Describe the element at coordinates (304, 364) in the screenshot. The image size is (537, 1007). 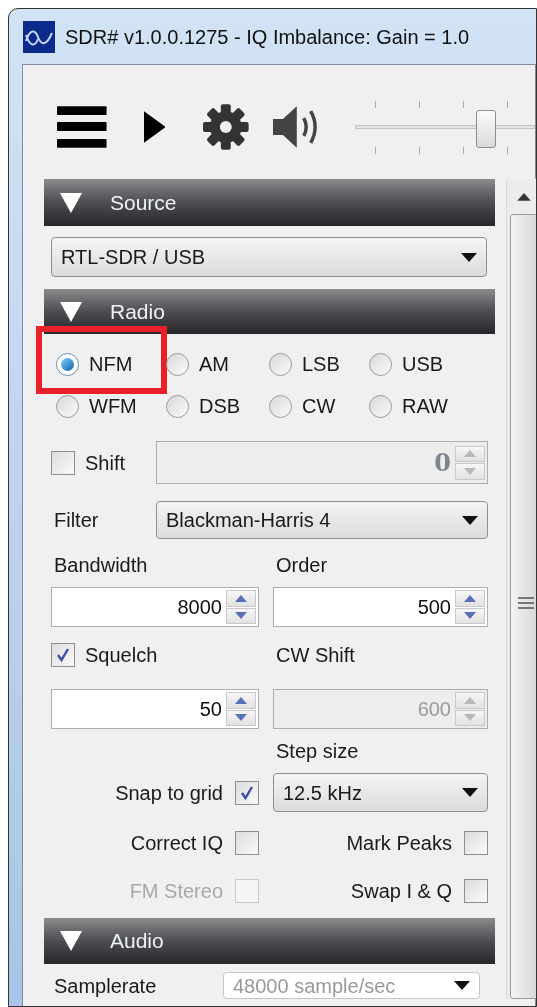
I see `radio-button: LSB` at that location.